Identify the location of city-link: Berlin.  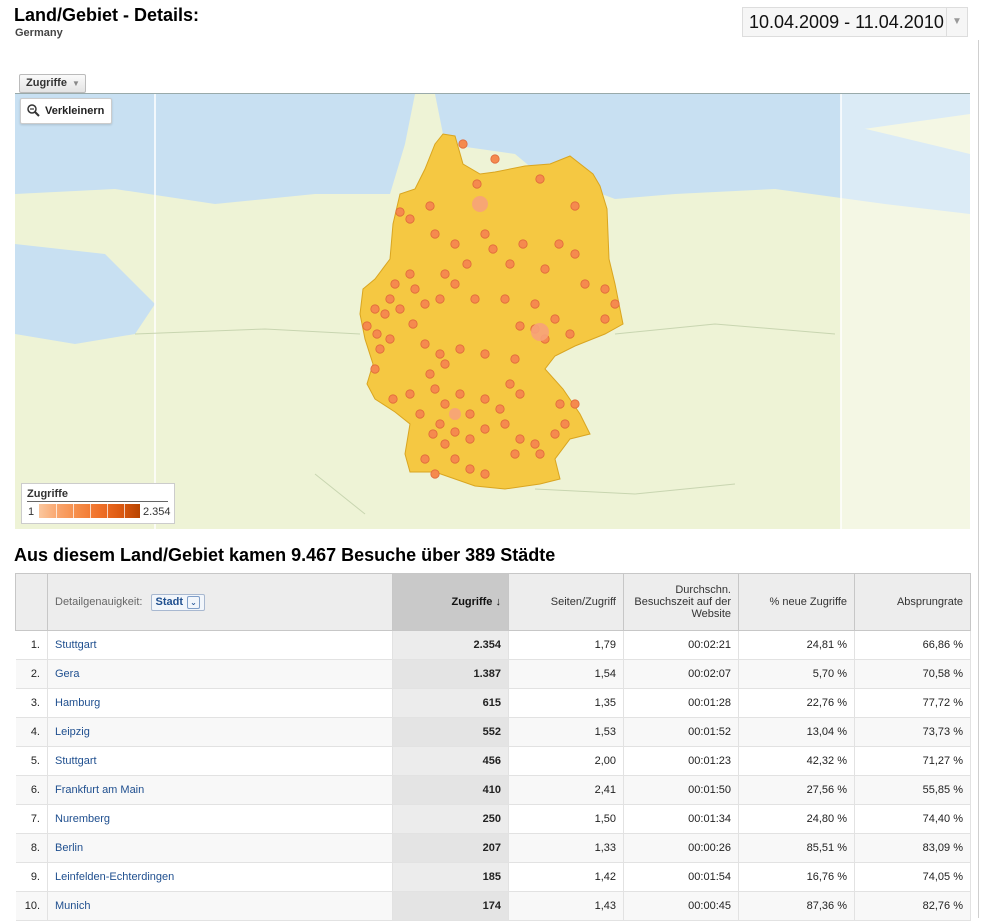
(69, 848).